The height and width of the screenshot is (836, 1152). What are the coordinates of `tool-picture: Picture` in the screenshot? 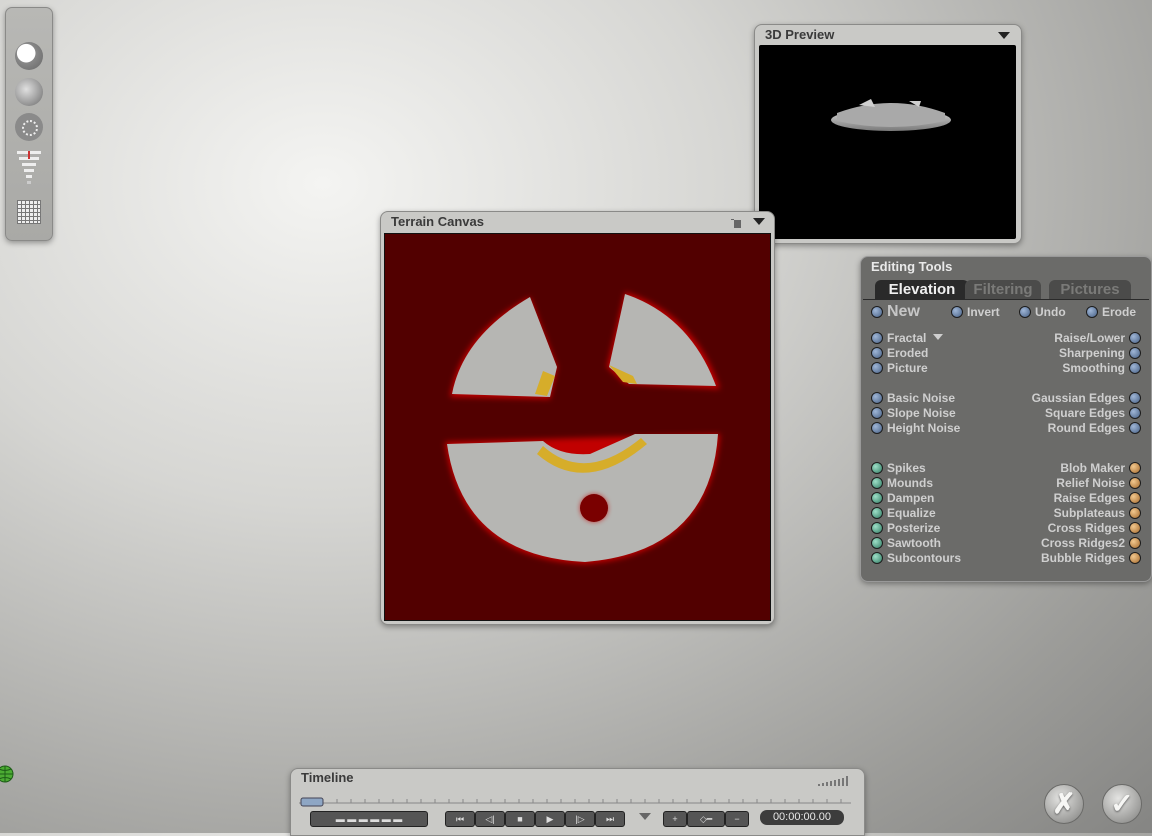 It's located at (899, 368).